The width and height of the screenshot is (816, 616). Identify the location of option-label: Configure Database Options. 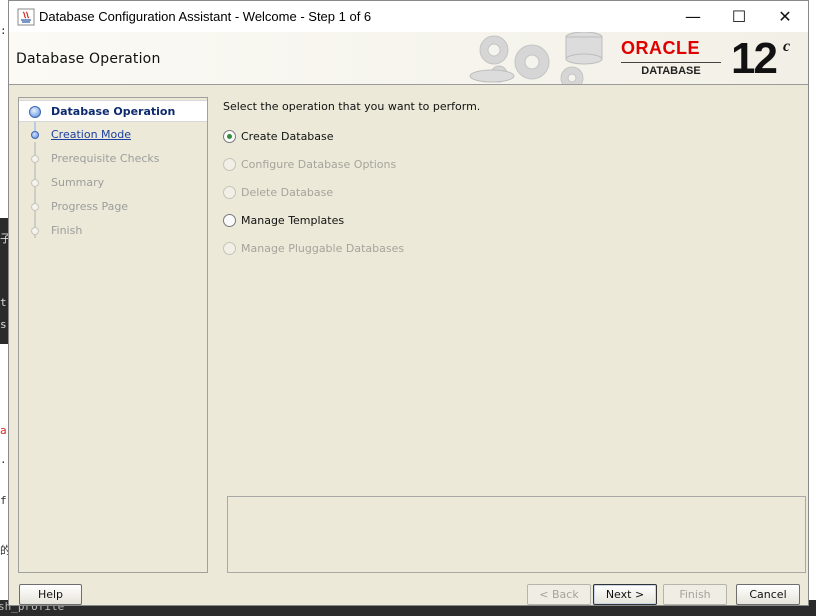
(319, 164).